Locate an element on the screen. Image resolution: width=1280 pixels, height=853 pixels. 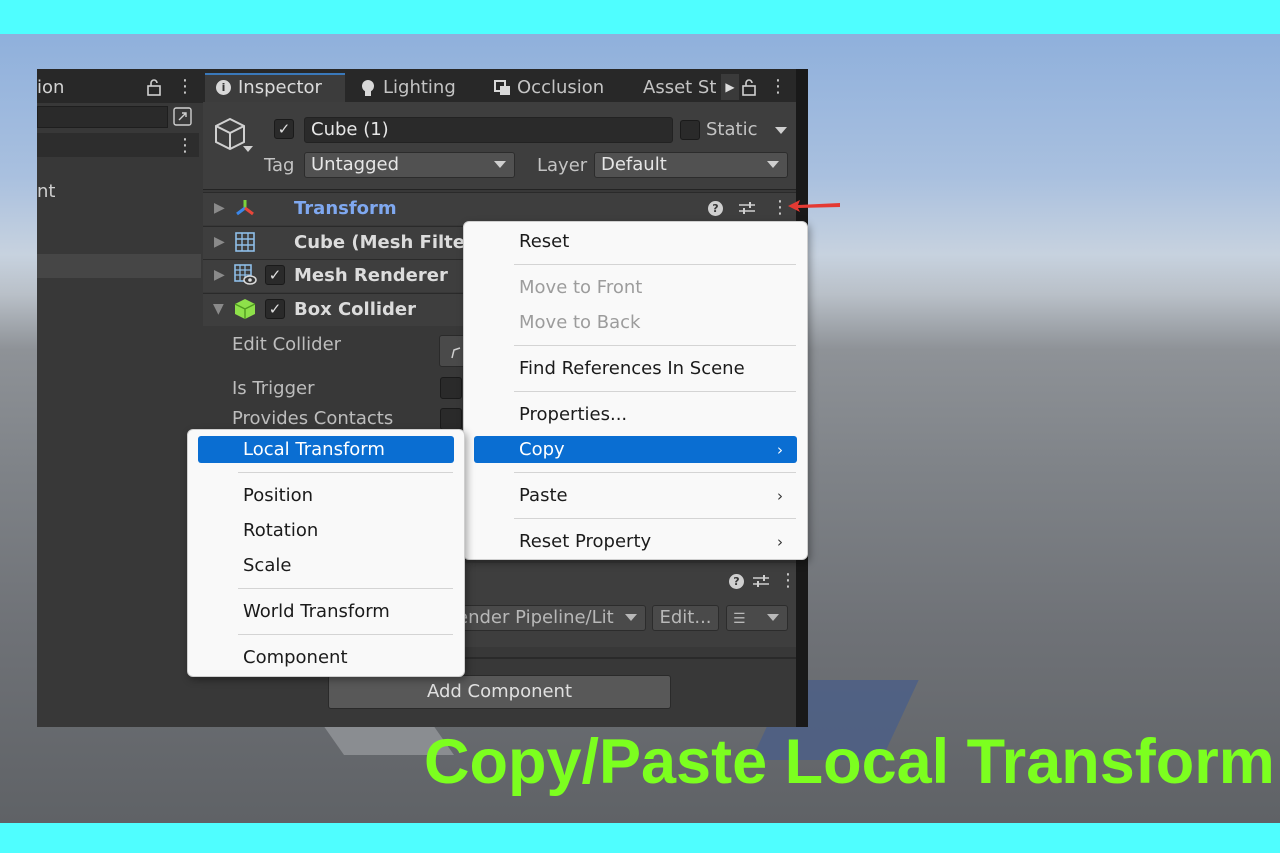
foldout-expanded-icon: ▼ is located at coordinates (218, 309).